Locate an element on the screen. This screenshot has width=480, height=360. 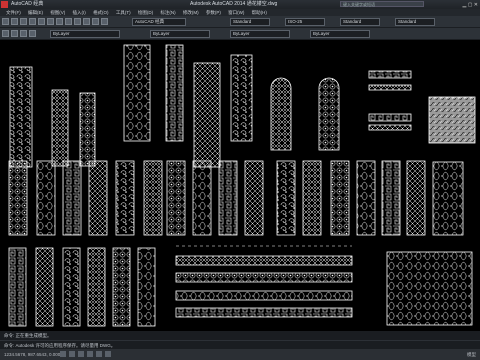
workspace-dropdown: AutoCAD 经典 is located at coordinates (159, 22).